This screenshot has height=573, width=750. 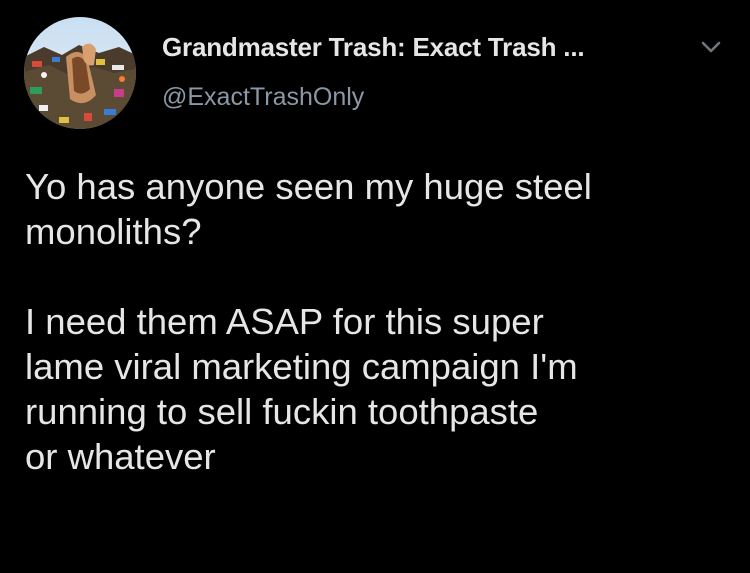 What do you see at coordinates (711, 47) in the screenshot?
I see `chevron-down-icon` at bounding box center [711, 47].